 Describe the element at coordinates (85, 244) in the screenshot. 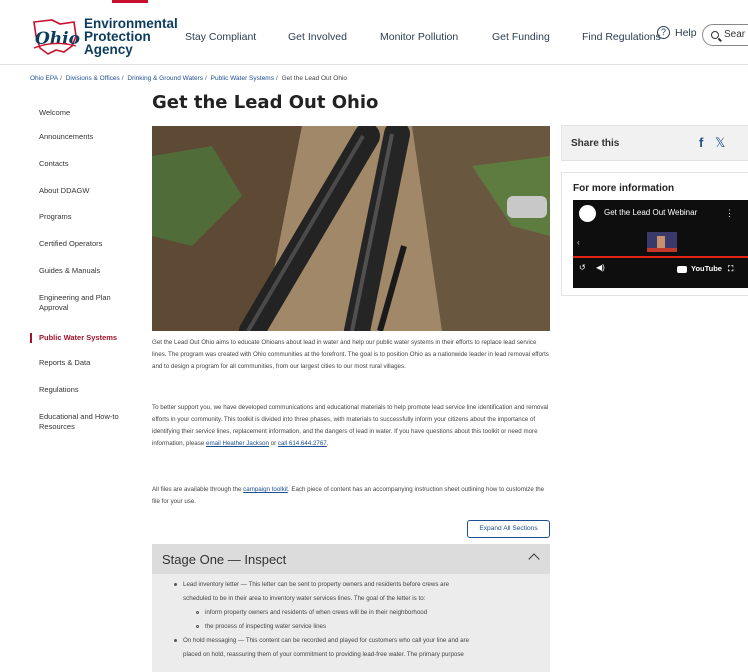

I see `sidebar-item-certified-operators: Certified Operators` at that location.